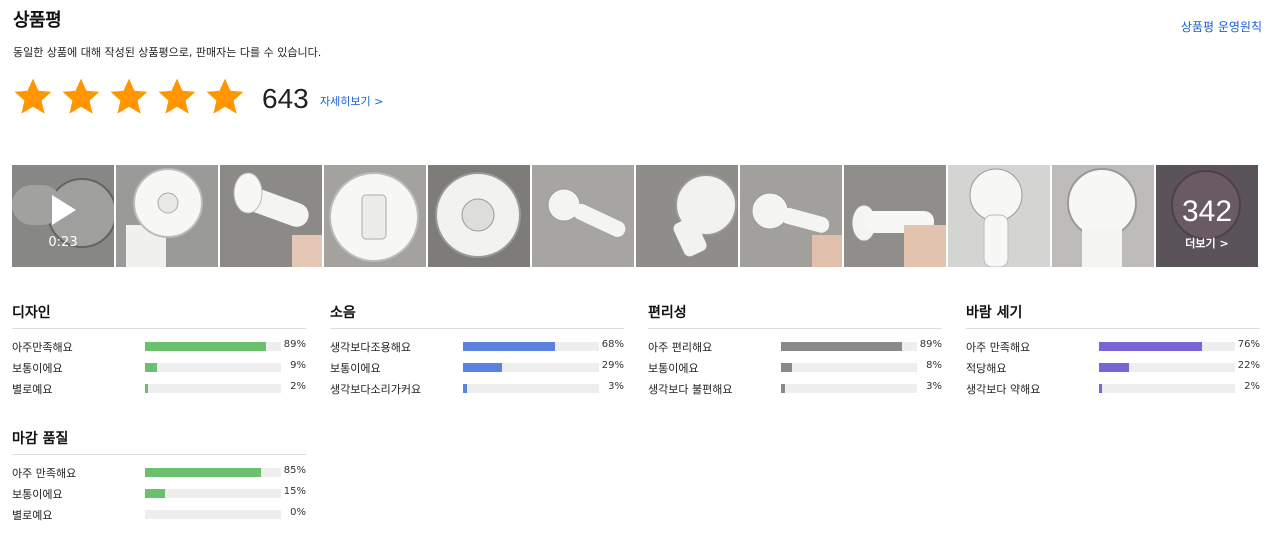 The image size is (1280, 558). Describe the element at coordinates (986, 368) in the screenshot. I see `rating-label: 적당해요` at that location.